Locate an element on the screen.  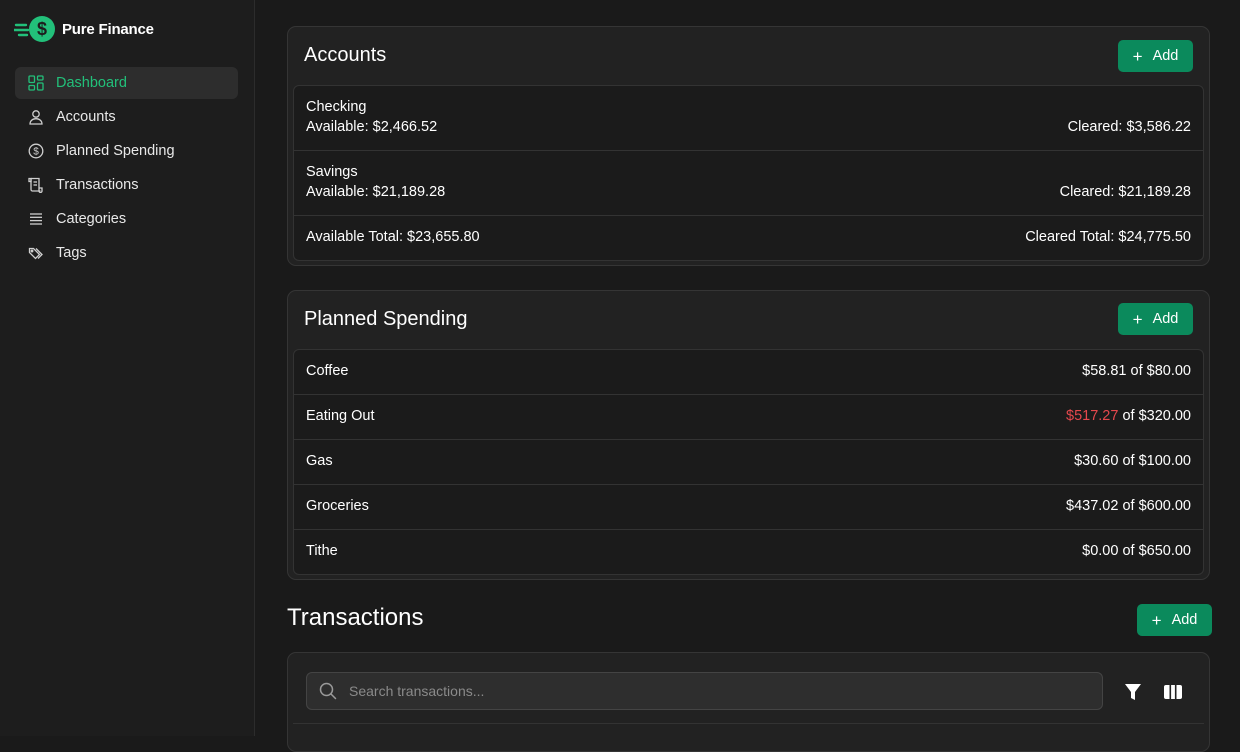
add-account-button: + Add is located at coordinates (1155, 56).